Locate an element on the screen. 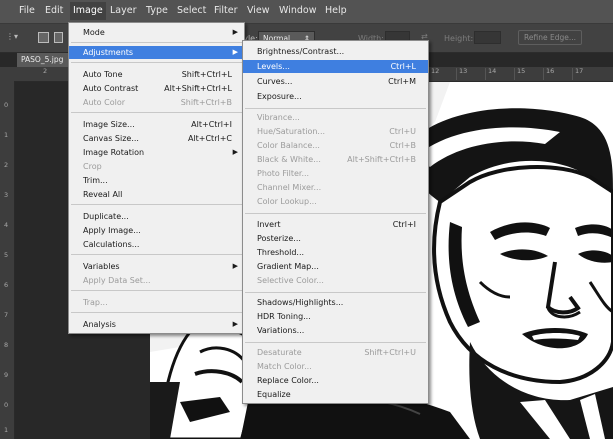  menu-item-shortcut: Alt+Shift+Ctrl+L is located at coordinates (198, 88).